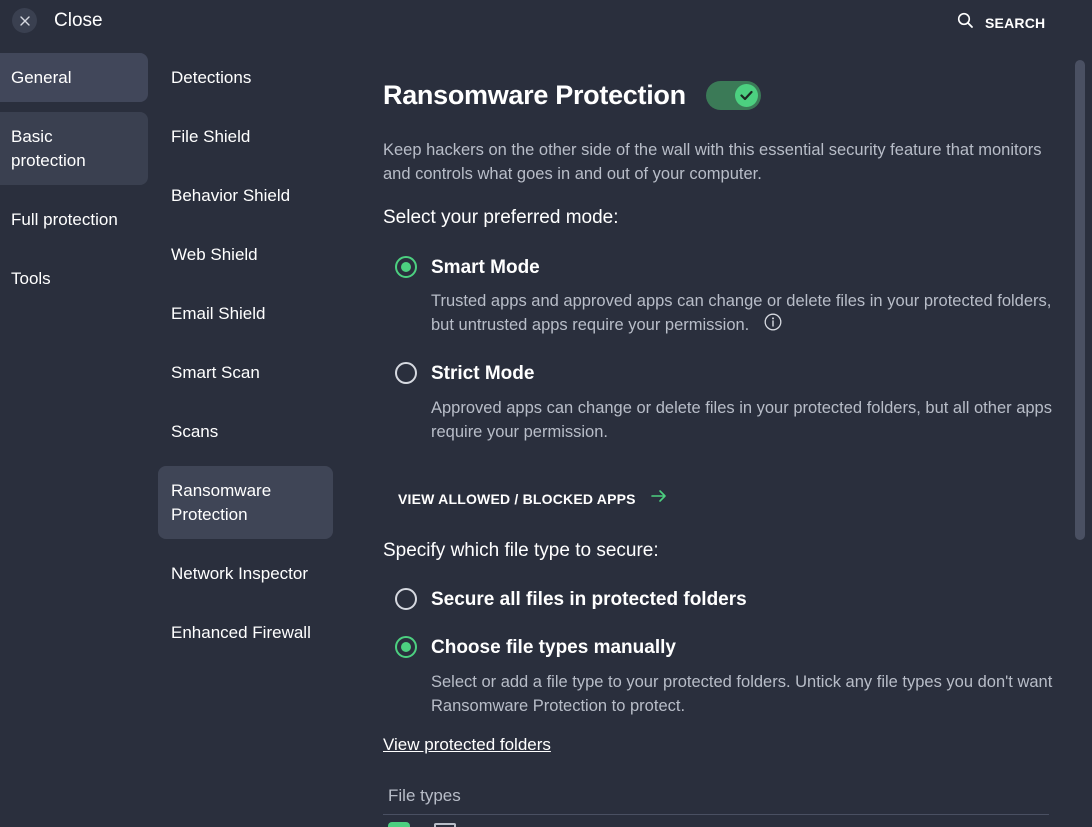 The height and width of the screenshot is (827, 1092). Describe the element at coordinates (534, 95) in the screenshot. I see `page-title: Ransomware Protection` at that location.